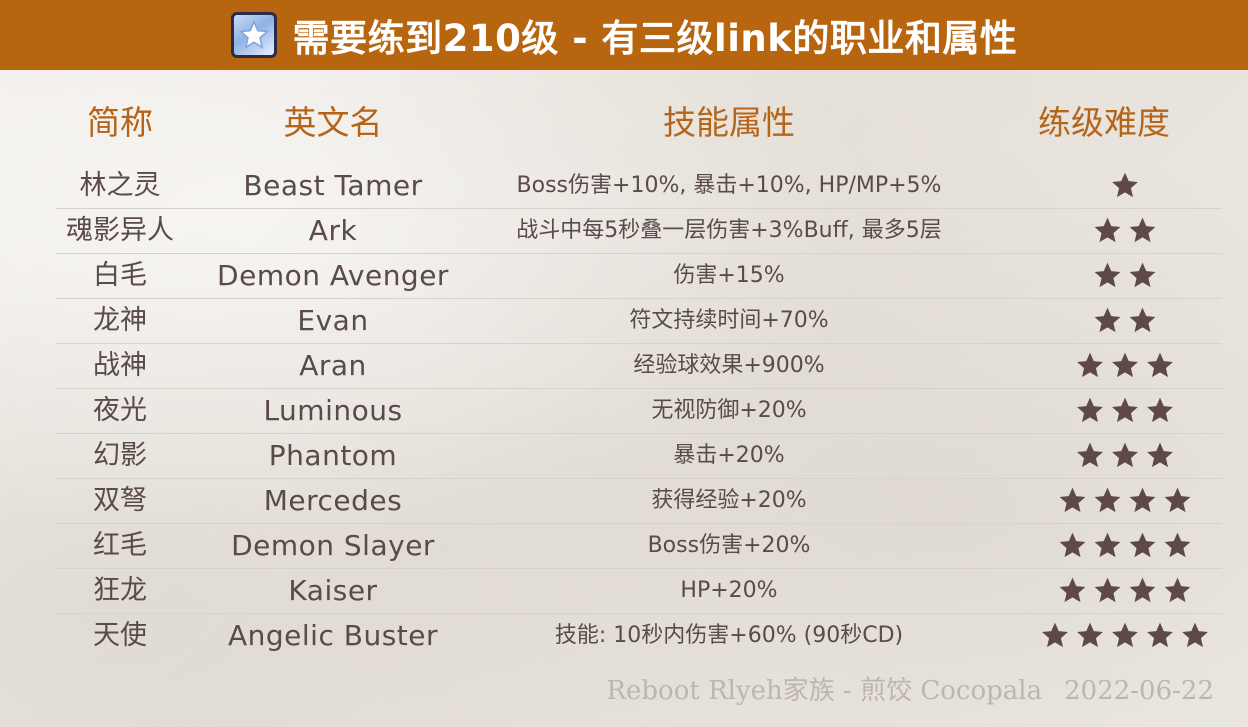 The width and height of the screenshot is (1248, 727). I want to click on skill-cell: 伤害+15%, so click(729, 275).